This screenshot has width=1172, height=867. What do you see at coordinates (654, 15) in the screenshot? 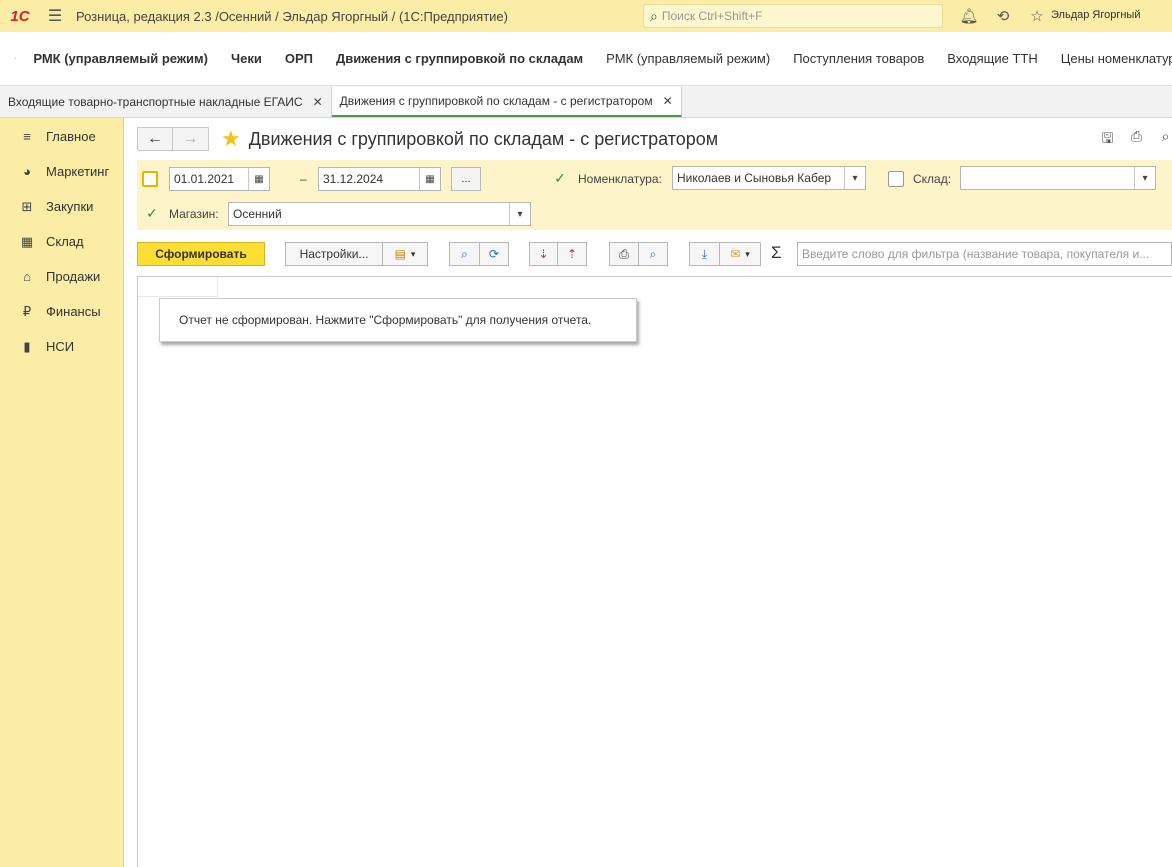
I see `search-icon: ⌕` at bounding box center [654, 15].